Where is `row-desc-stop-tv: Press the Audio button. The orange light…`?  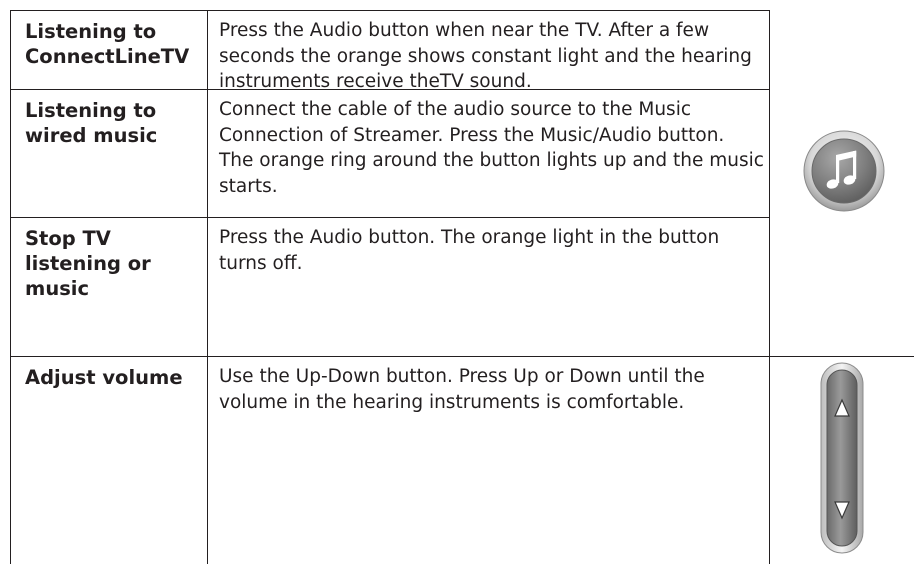 row-desc-stop-tv: Press the Audio button. The orange light… is located at coordinates (469, 250).